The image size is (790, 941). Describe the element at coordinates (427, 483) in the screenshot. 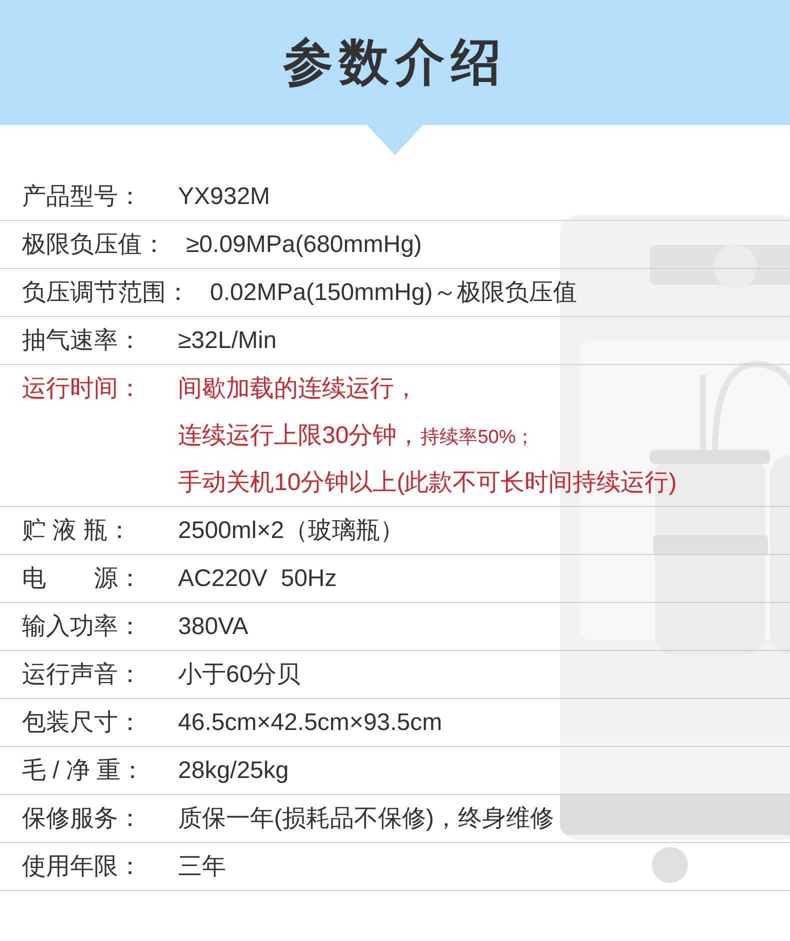

I see `spec-value: 手动关机10分钟以上(此款不可长时间持续运行)` at that location.